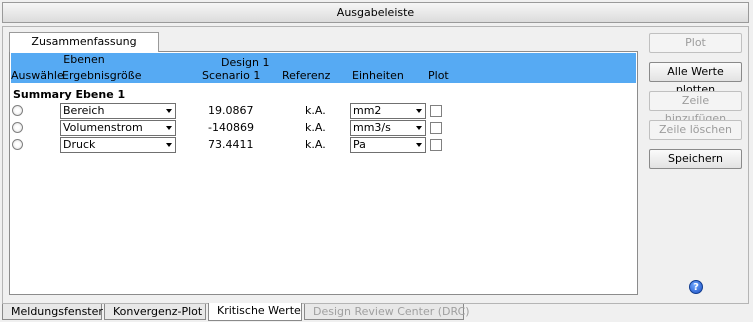  I want to click on unit-select: mm3/s, so click(388, 128).